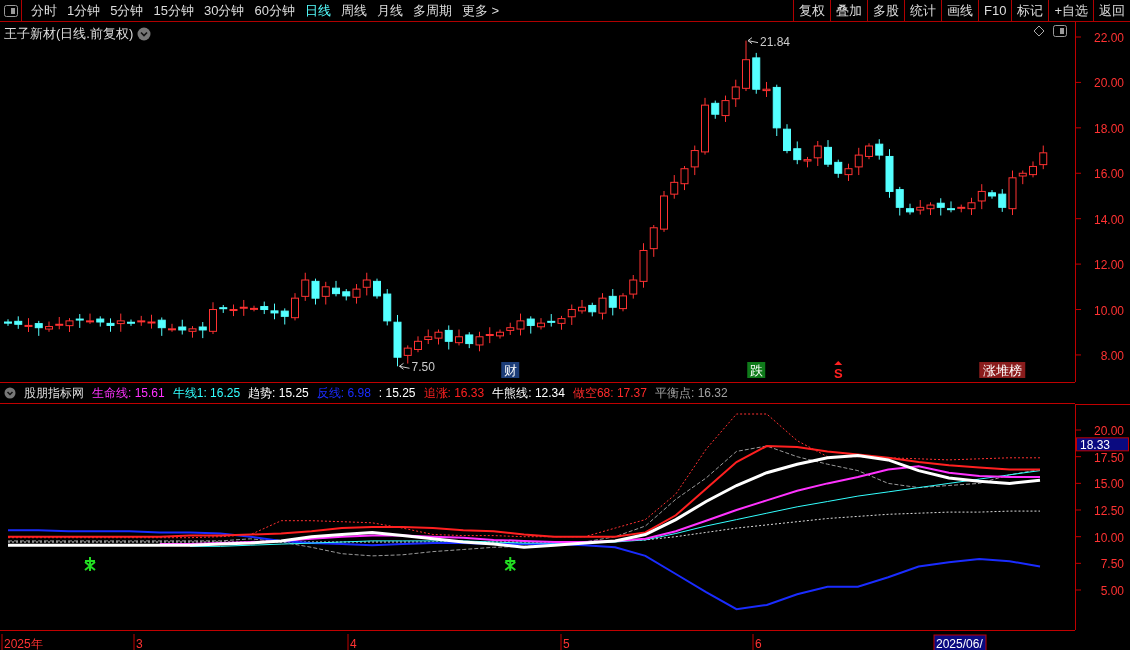 The width and height of the screenshot is (1130, 650). What do you see at coordinates (224, 10) in the screenshot?
I see `period-tab: 30分钟` at bounding box center [224, 10].